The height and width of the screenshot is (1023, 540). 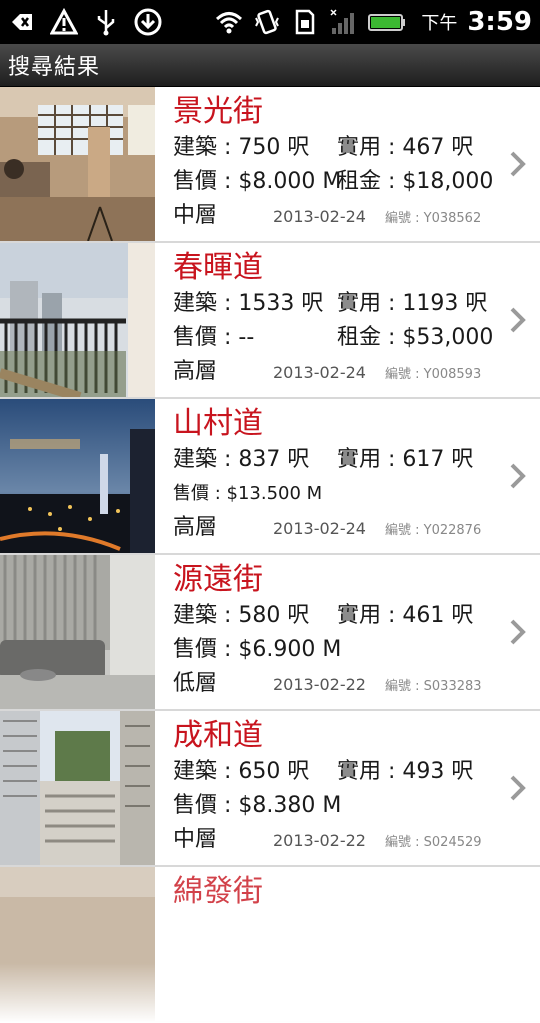 I want to click on net-area: 實用 : 493 呎, so click(x=405, y=771).